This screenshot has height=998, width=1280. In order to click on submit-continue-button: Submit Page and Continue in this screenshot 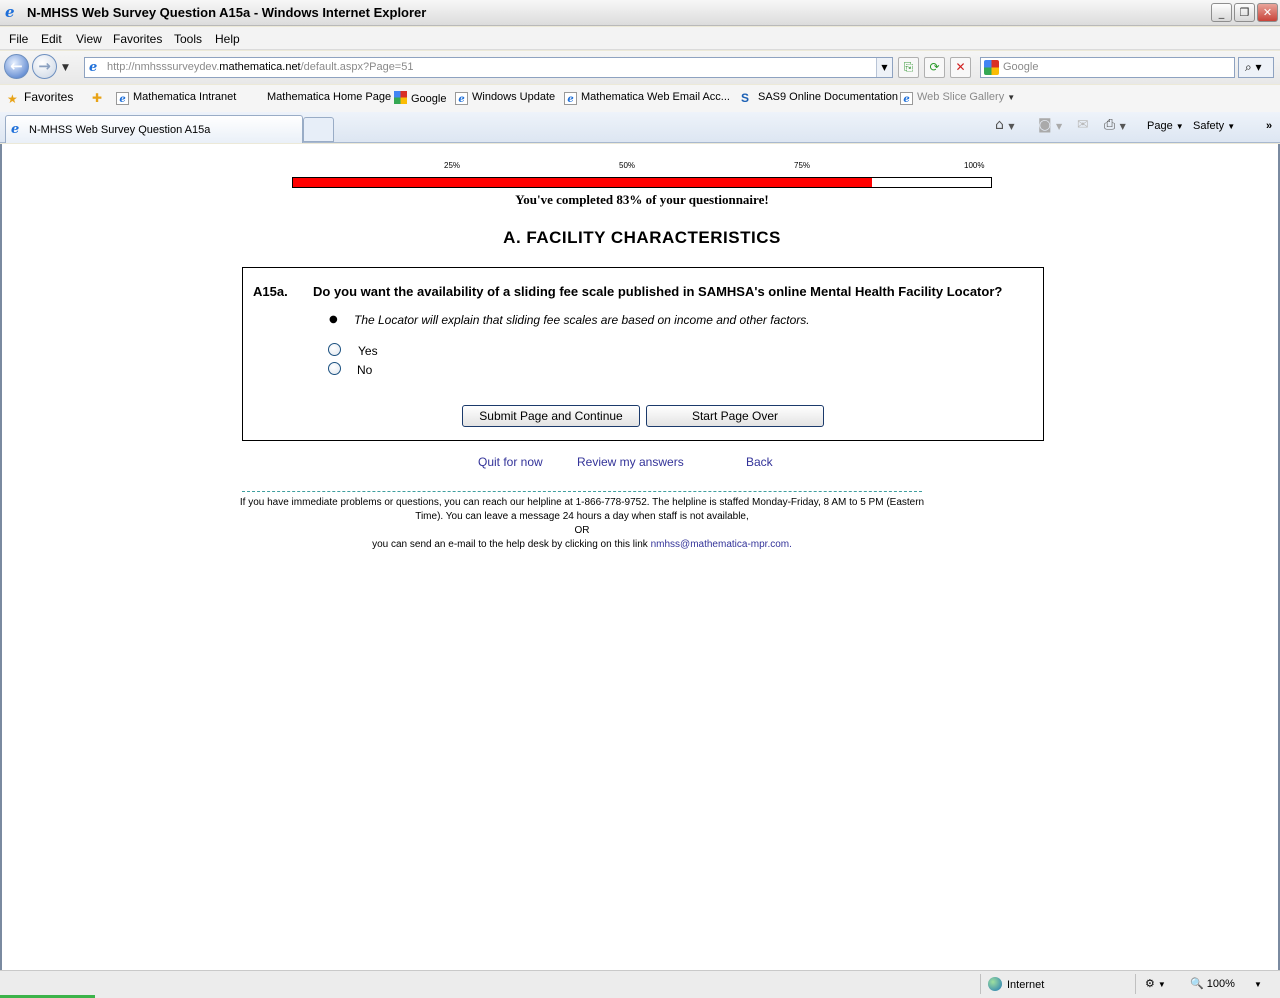, I will do `click(551, 416)`.